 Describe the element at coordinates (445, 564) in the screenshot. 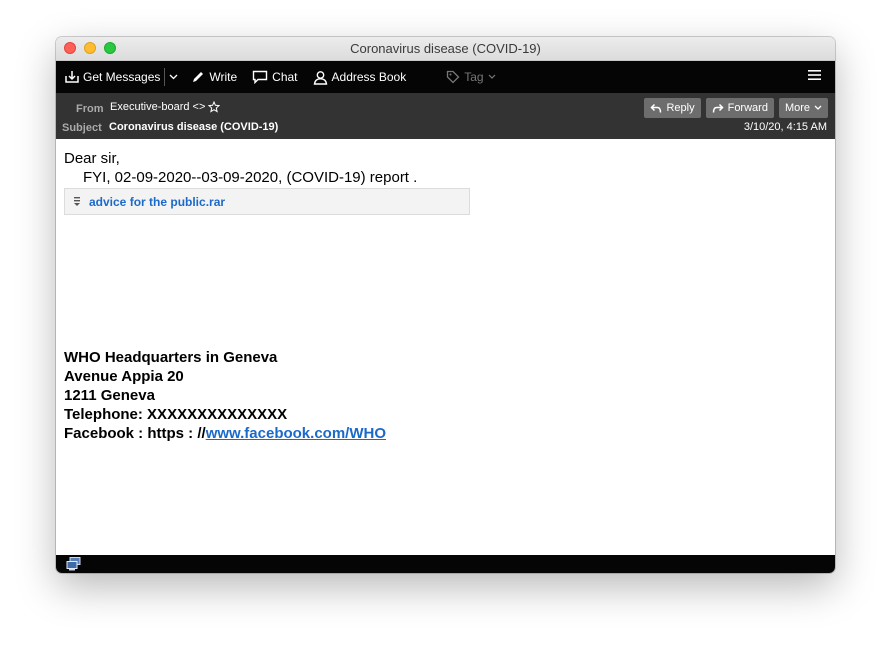

I see `status-bar` at that location.